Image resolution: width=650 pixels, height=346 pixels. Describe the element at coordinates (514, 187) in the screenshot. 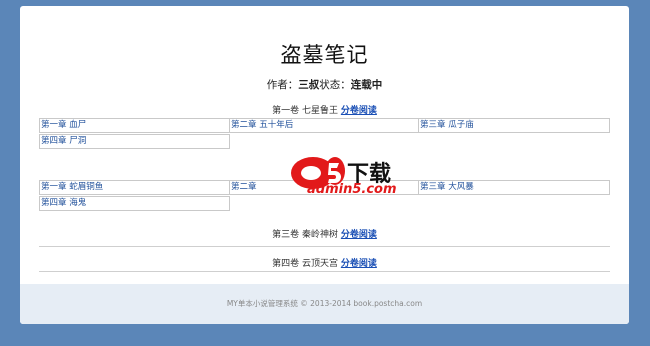

I see `chapter-link: 第三章 大风暴` at that location.